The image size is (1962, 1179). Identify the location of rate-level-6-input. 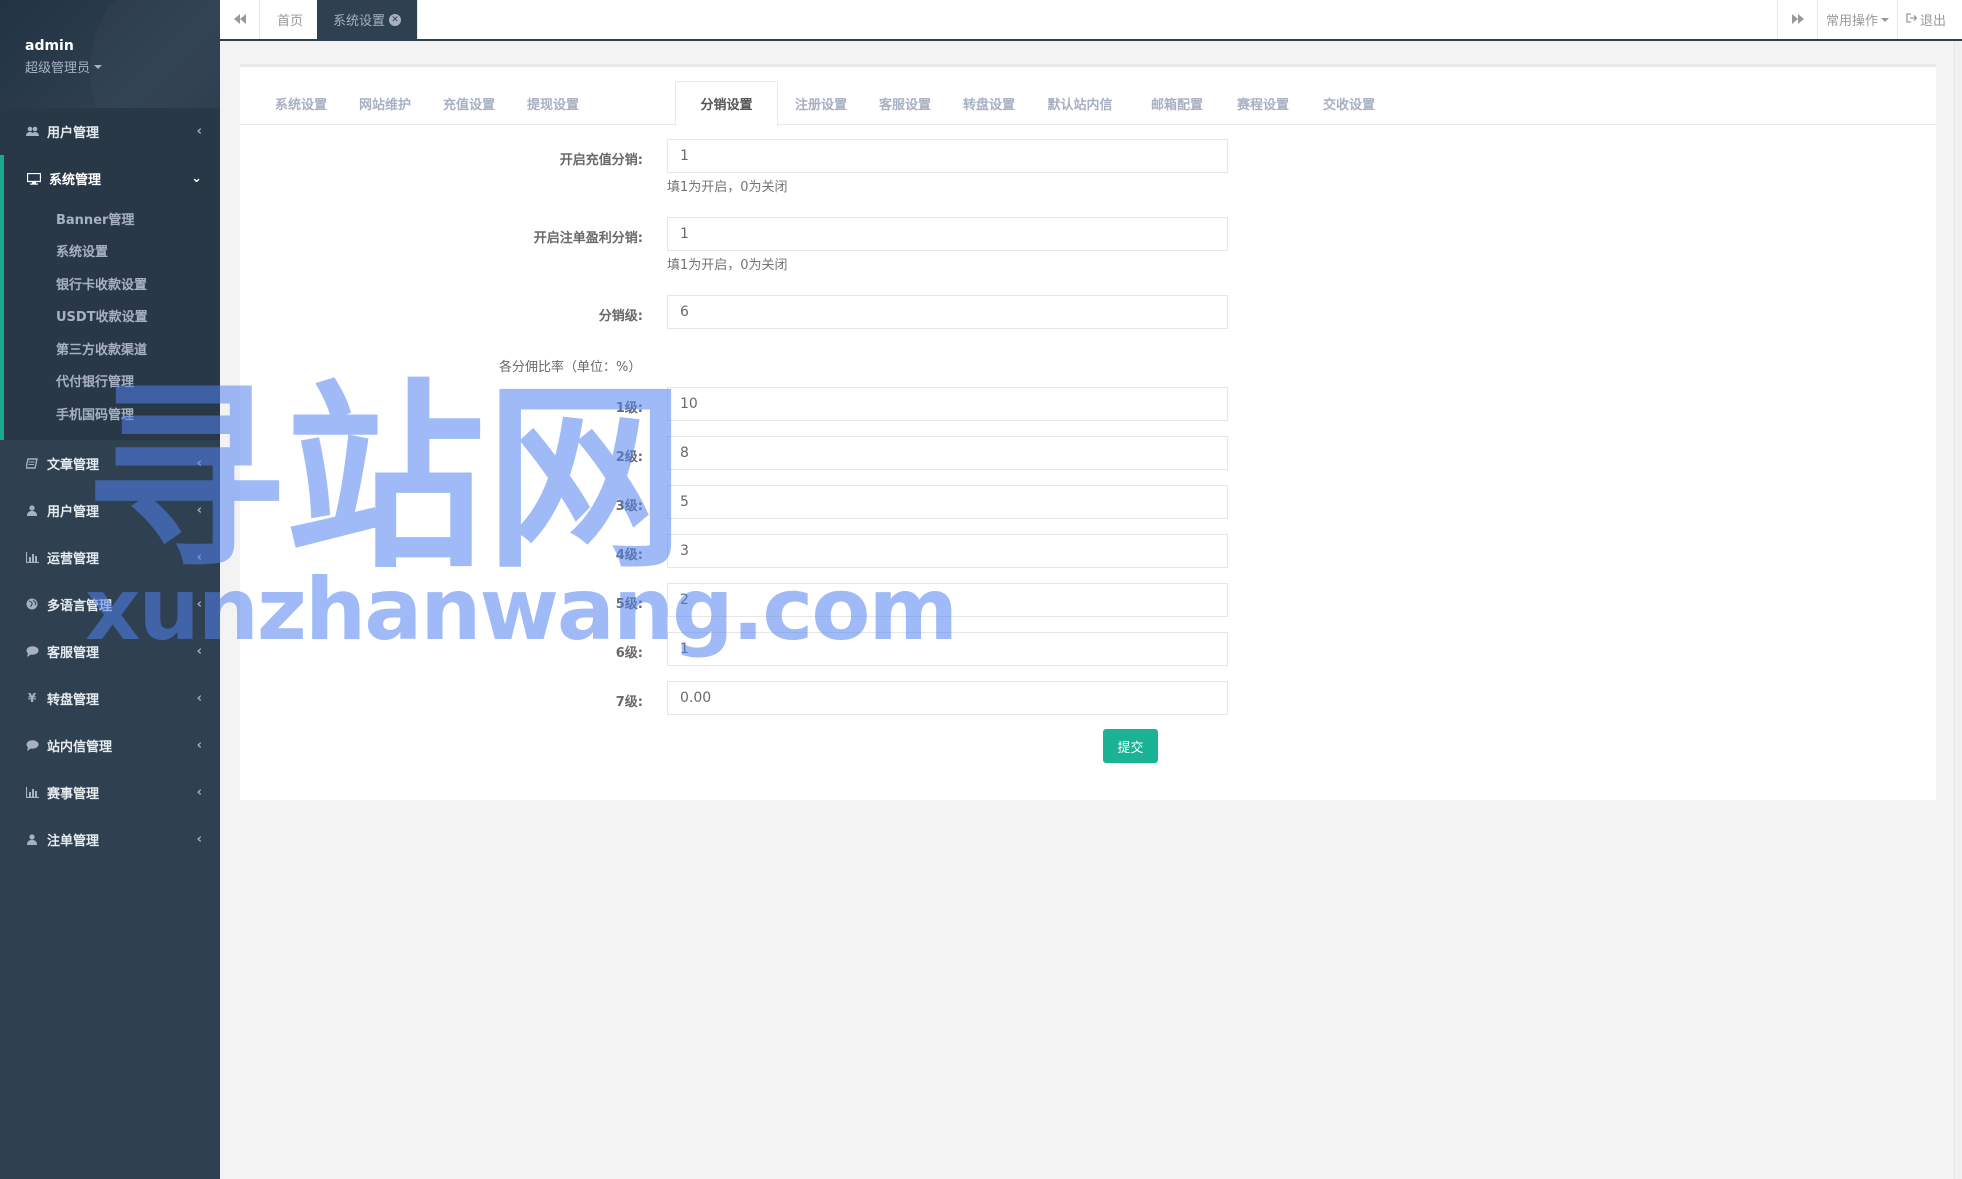
(947, 649).